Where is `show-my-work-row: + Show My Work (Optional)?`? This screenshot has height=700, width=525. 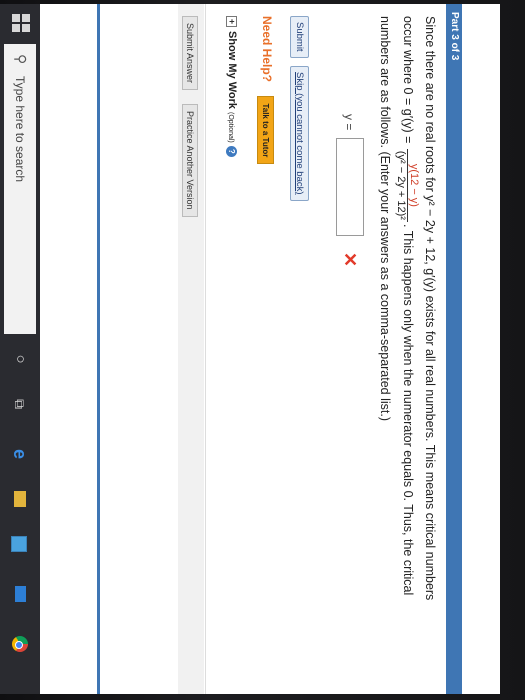 show-my-work-row: + Show My Work (Optional)? is located at coordinates (232, 86).